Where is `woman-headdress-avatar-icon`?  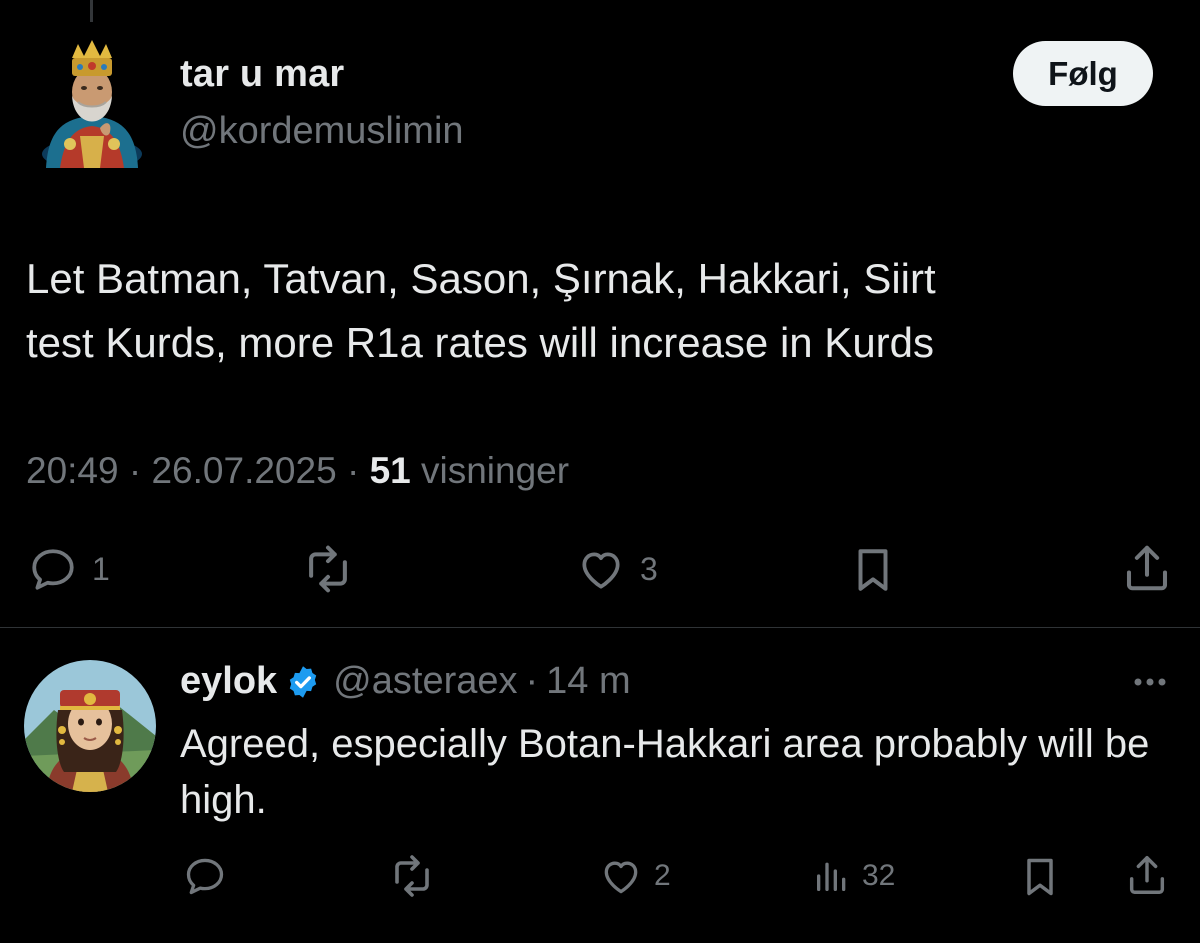
woman-headdress-avatar-icon is located at coordinates (90, 726).